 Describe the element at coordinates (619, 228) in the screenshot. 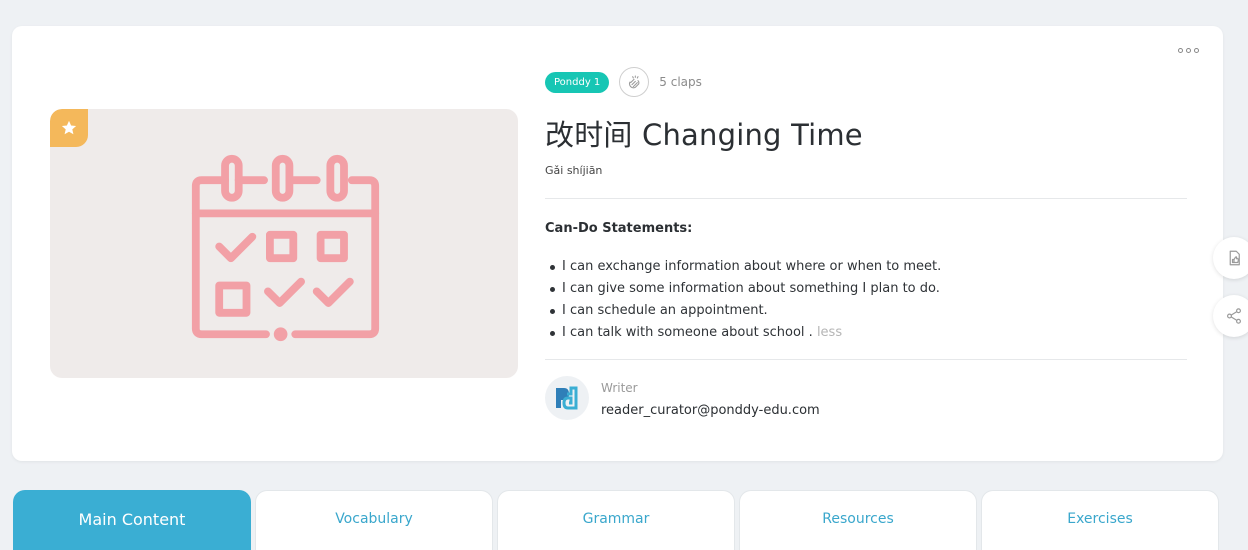

I see `cando-heading: Can-Do Statements:` at that location.